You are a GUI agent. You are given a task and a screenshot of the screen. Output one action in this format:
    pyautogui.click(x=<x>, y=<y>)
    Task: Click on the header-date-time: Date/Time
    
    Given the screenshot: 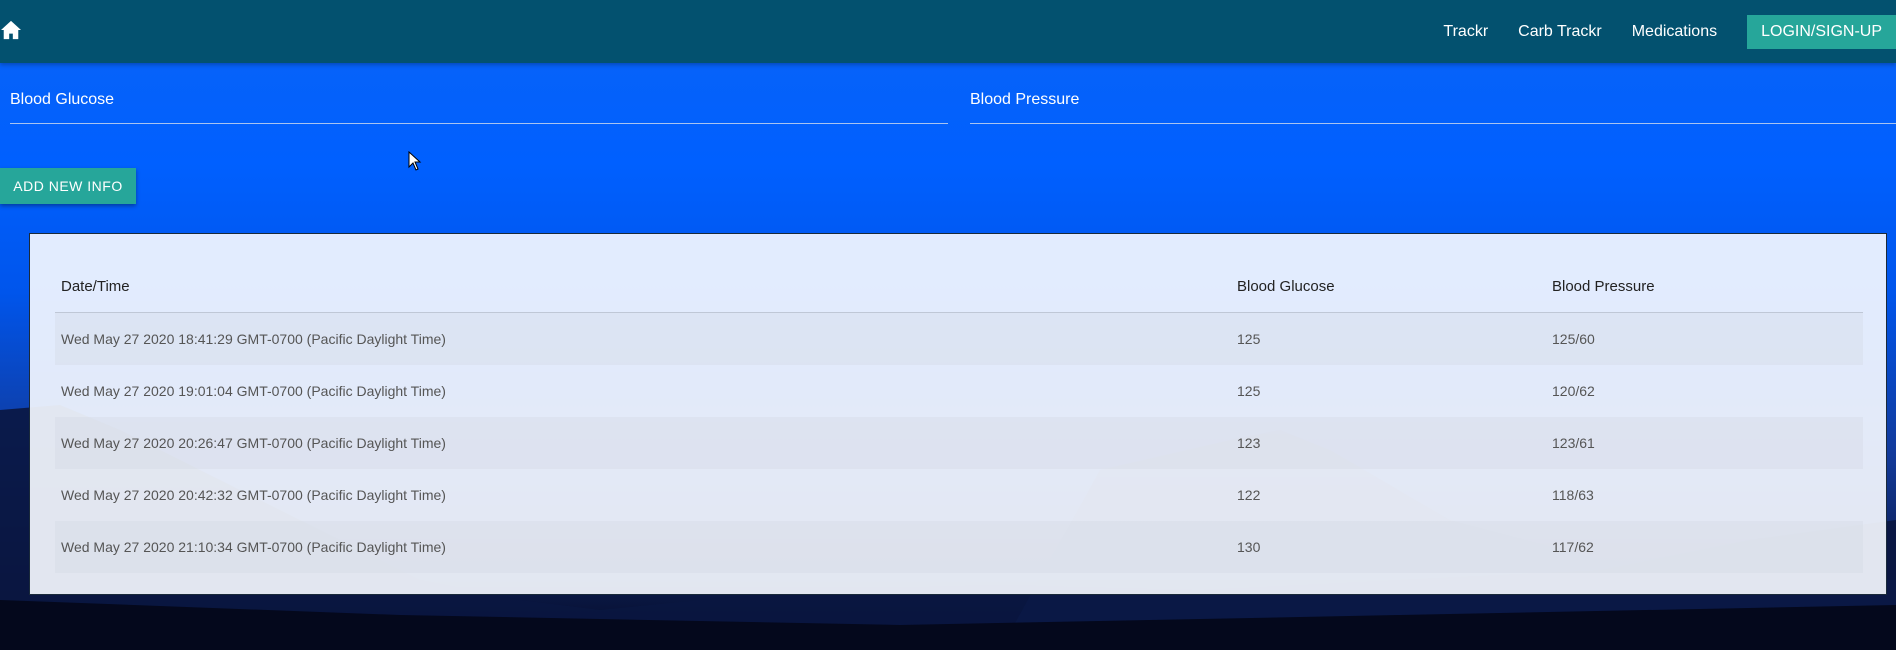 What is the action you would take?
    pyautogui.click(x=643, y=286)
    